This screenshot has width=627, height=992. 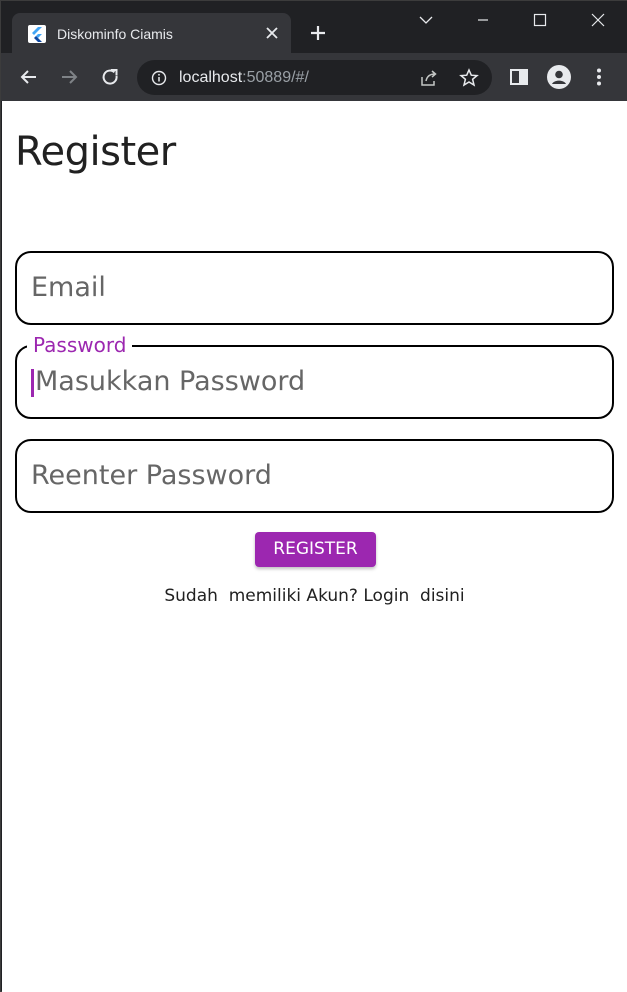 I want to click on profile-icon, so click(x=559, y=77).